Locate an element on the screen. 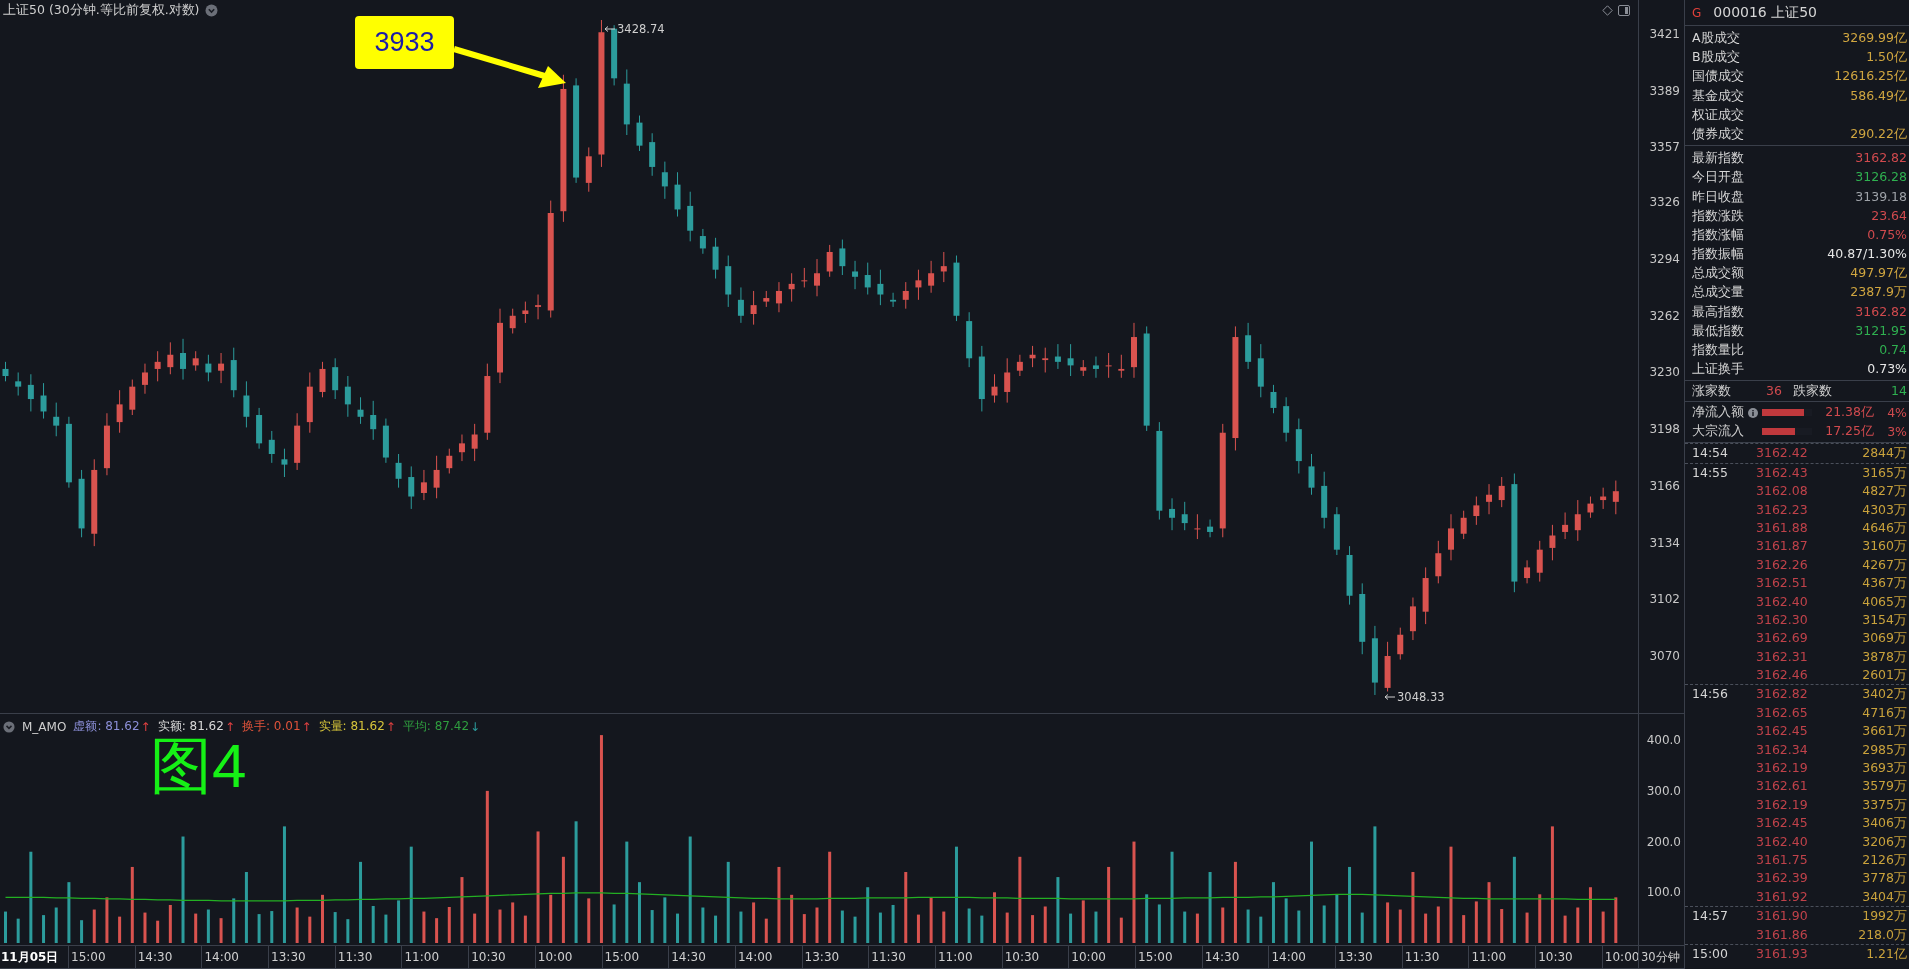 This screenshot has height=969, width=1909. indicator-value: 平均: 87.42 is located at coordinates (436, 726).